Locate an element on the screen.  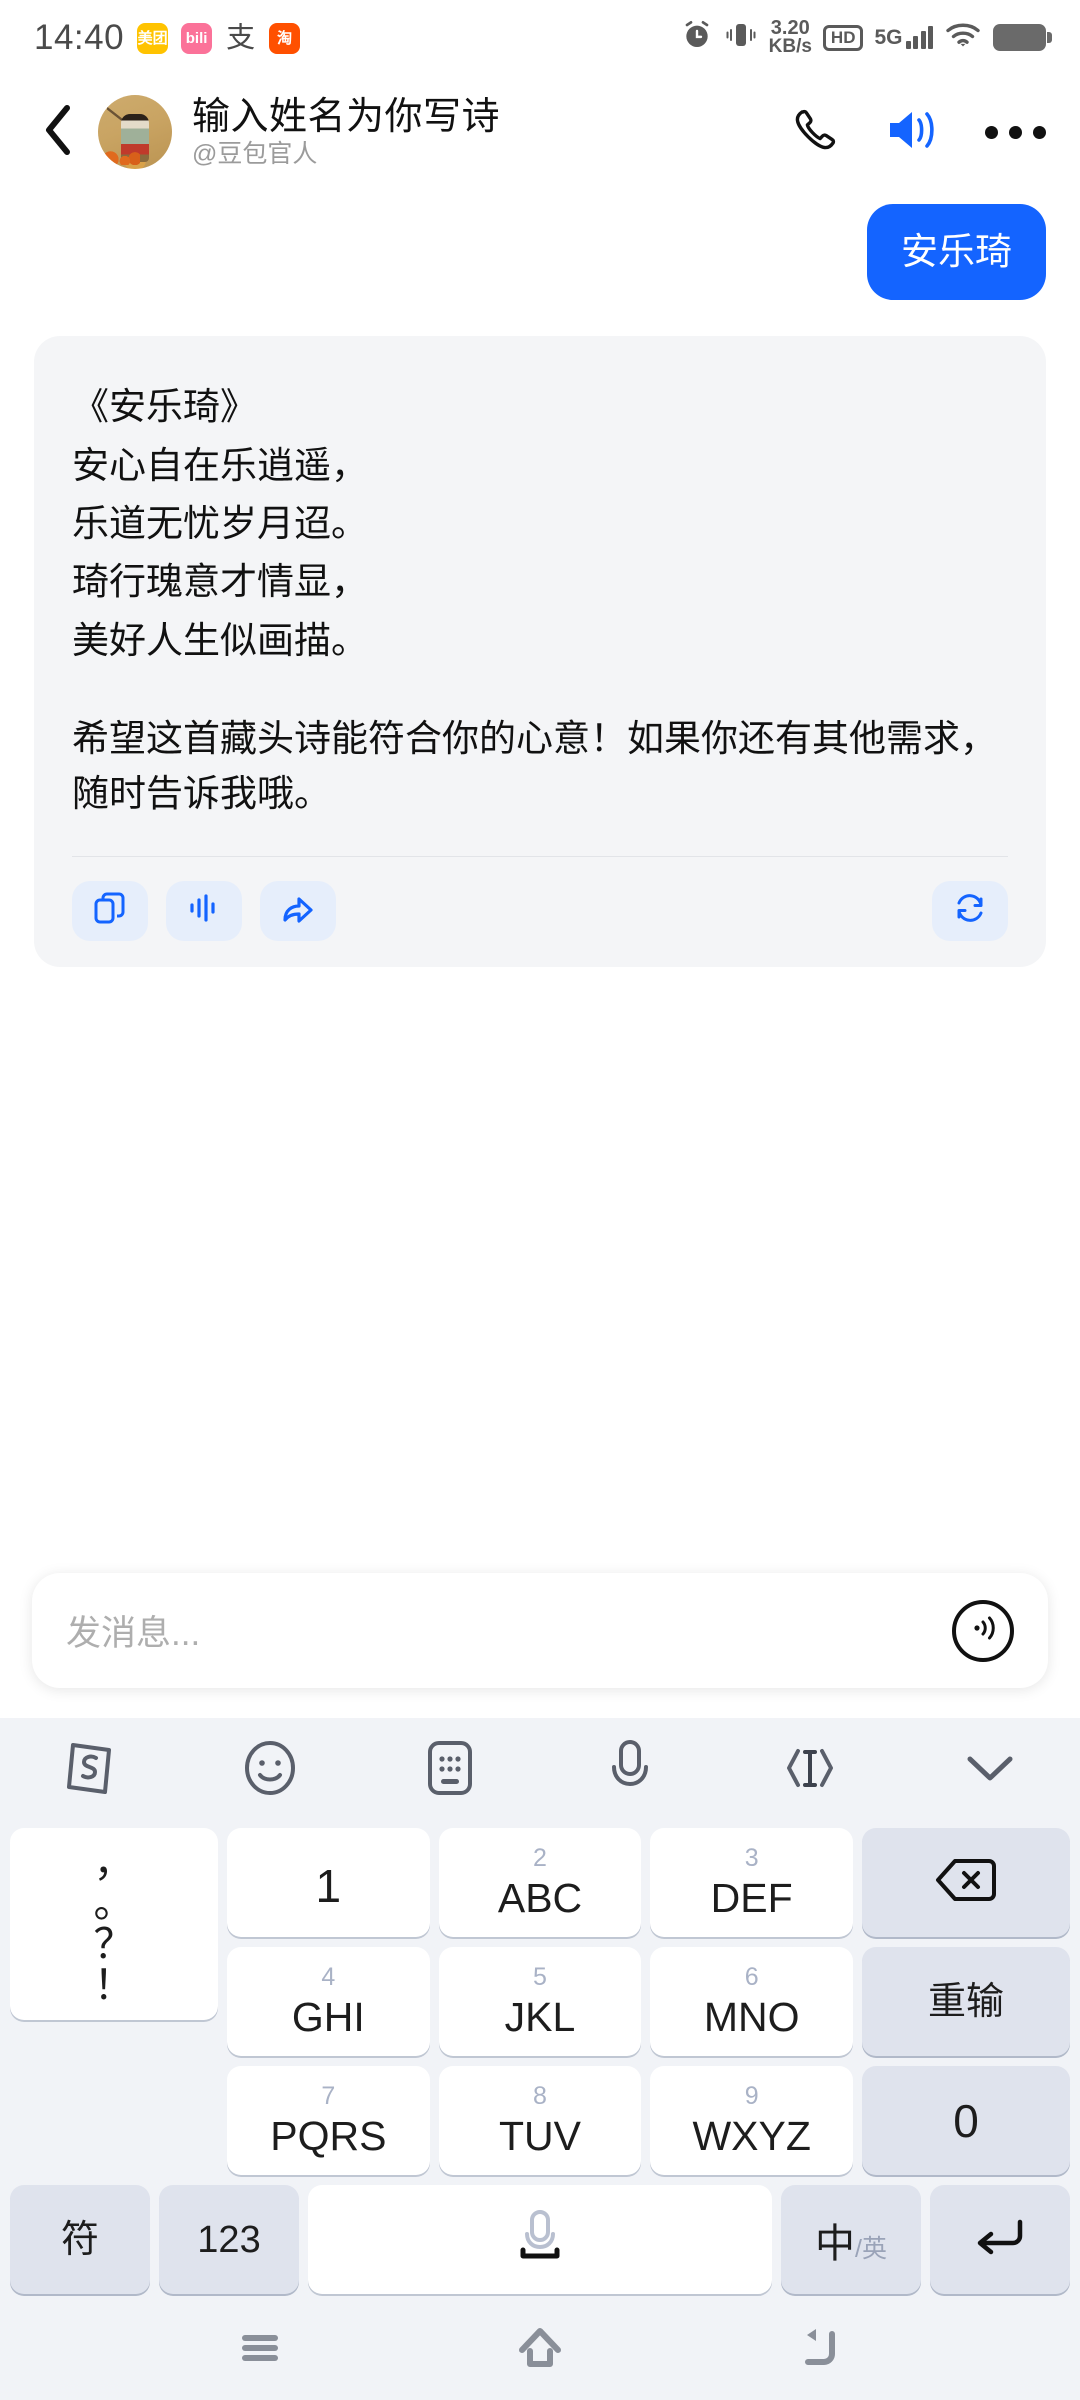
key-symbols: 符 is located at coordinates (80, 2239).